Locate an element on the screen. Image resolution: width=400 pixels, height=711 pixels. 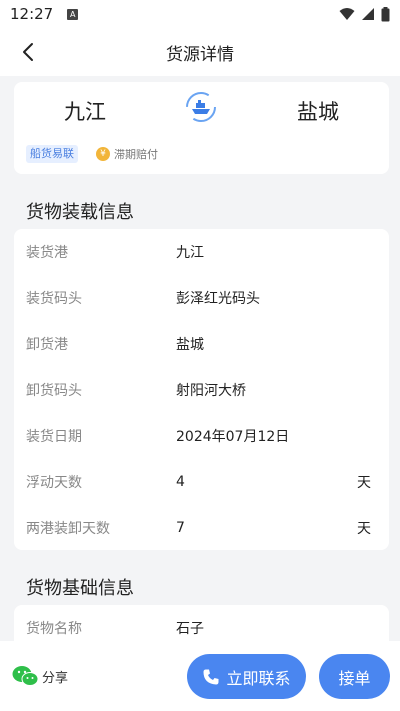
wechat-icon is located at coordinates (25, 676).